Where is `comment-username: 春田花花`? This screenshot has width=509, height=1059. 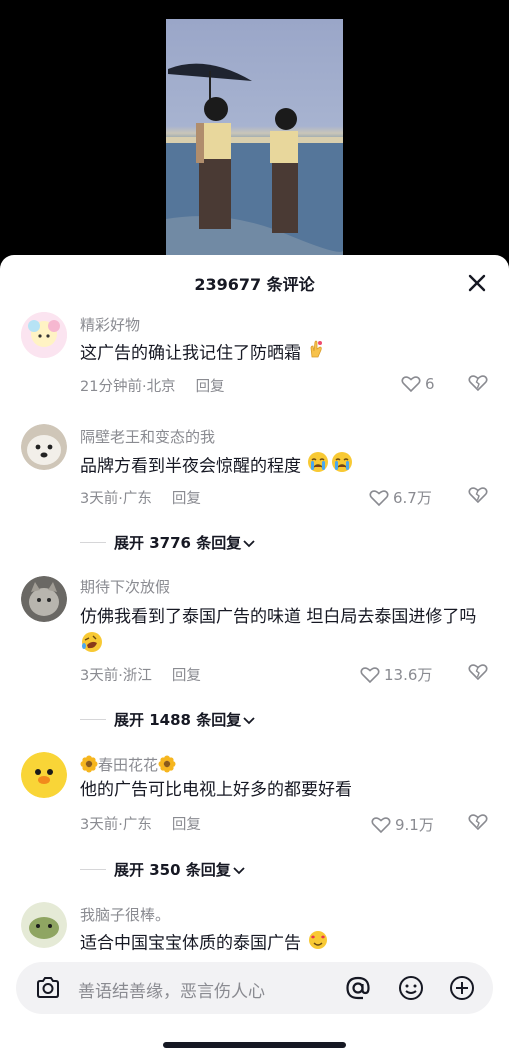 comment-username: 春田花花 is located at coordinates (128, 765).